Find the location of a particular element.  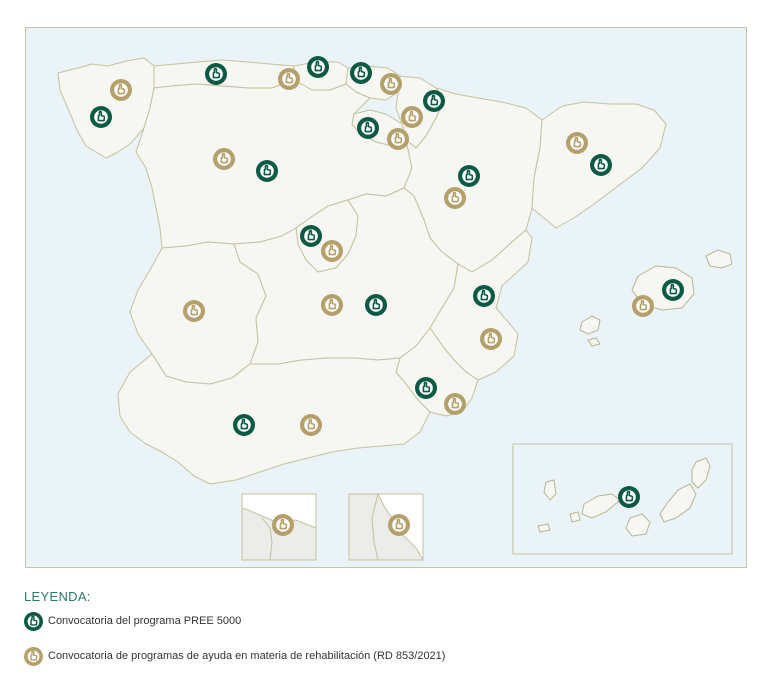

marker-madrid-pree is located at coordinates (311, 236).